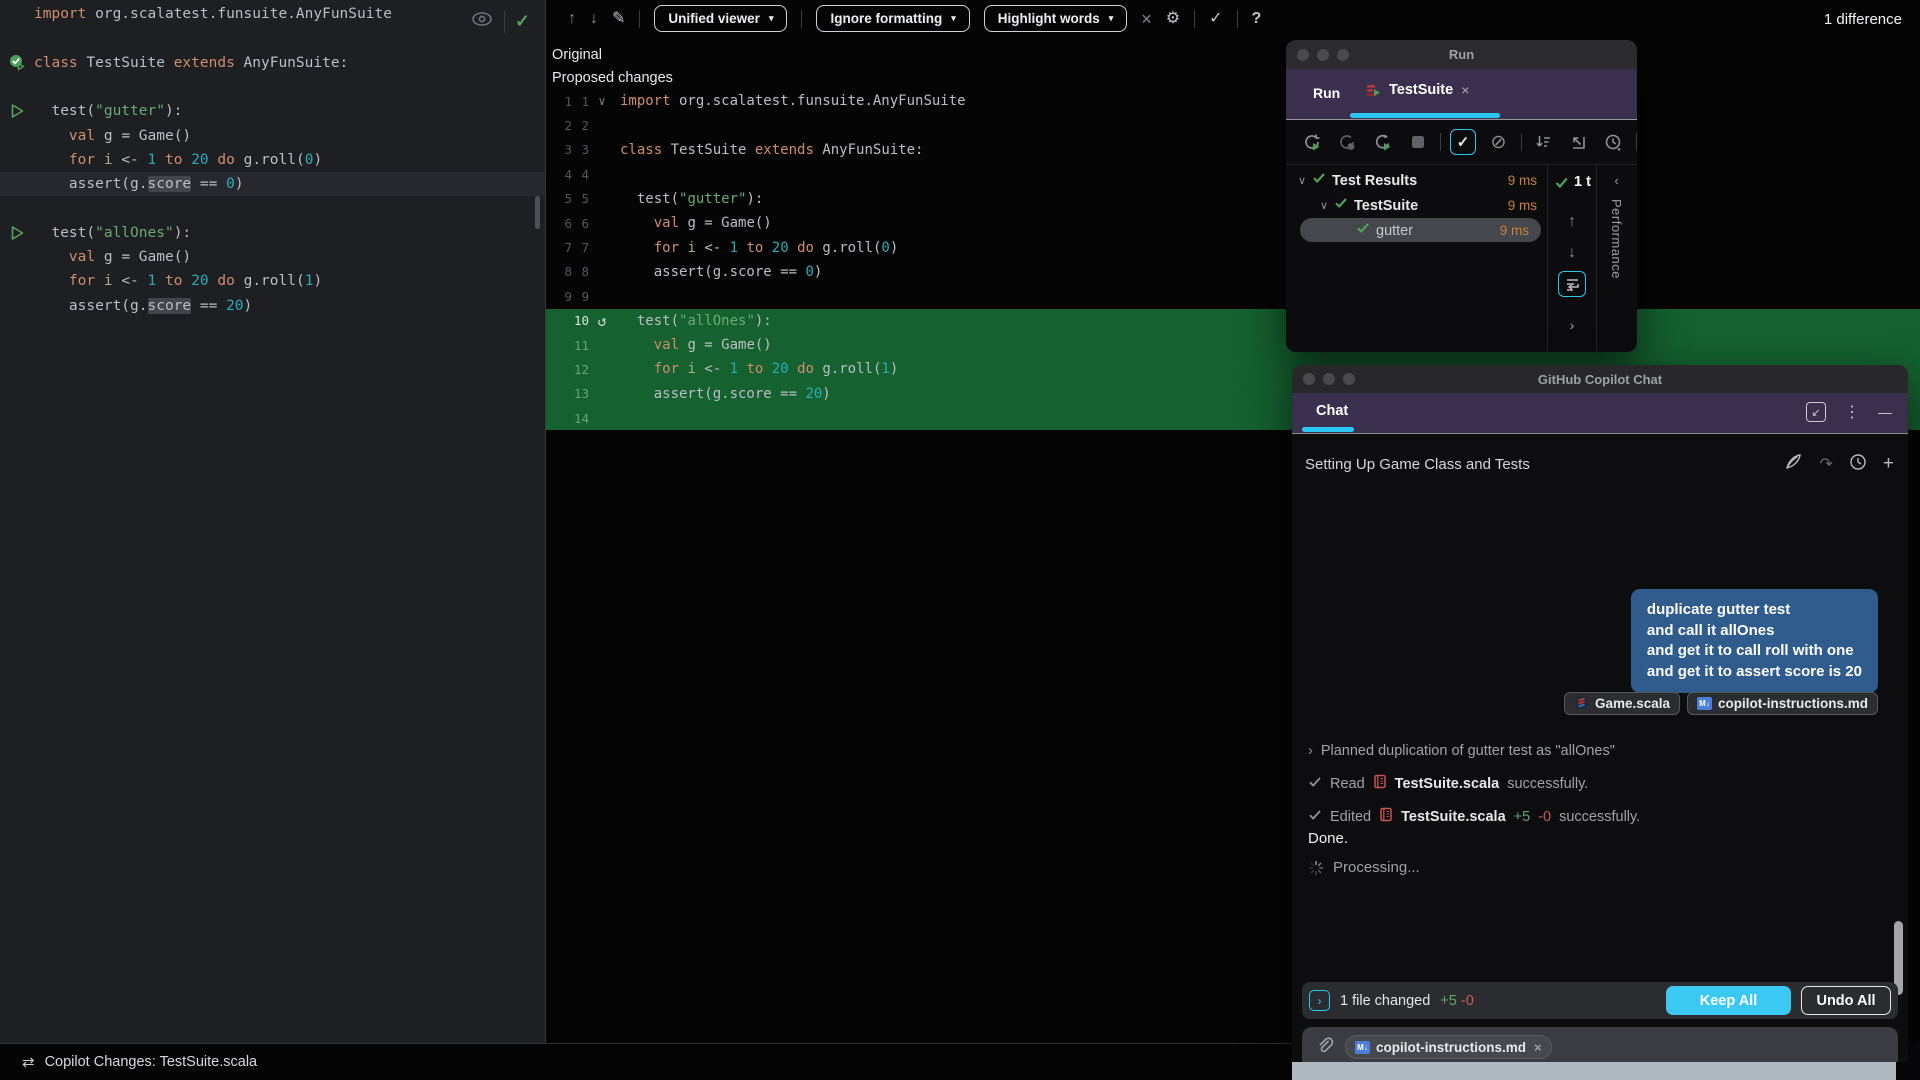 Image resolution: width=1920 pixels, height=1080 pixels. I want to click on more-chevron-icon: ›, so click(1572, 325).